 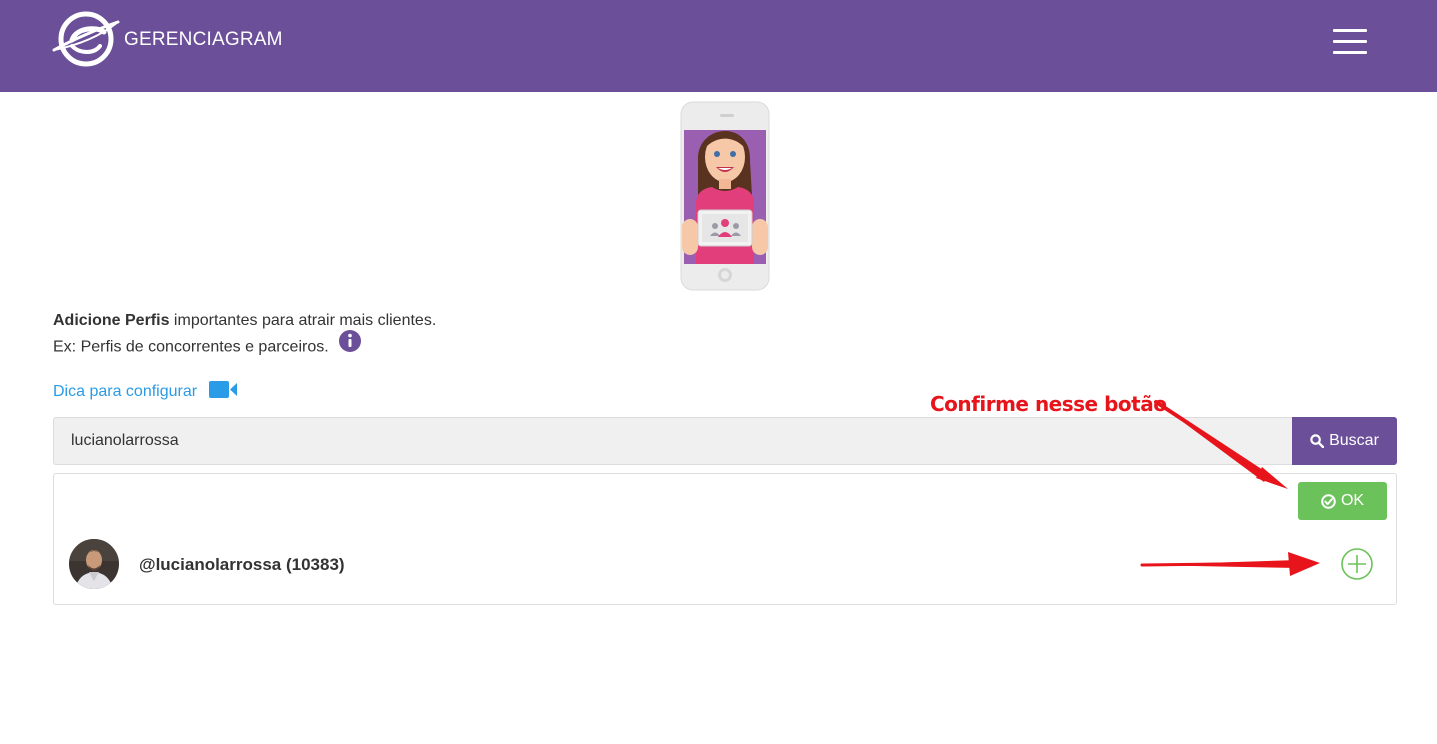 I want to click on intro-line-1-rest: importantes para atrair mais clientes., so click(x=303, y=320).